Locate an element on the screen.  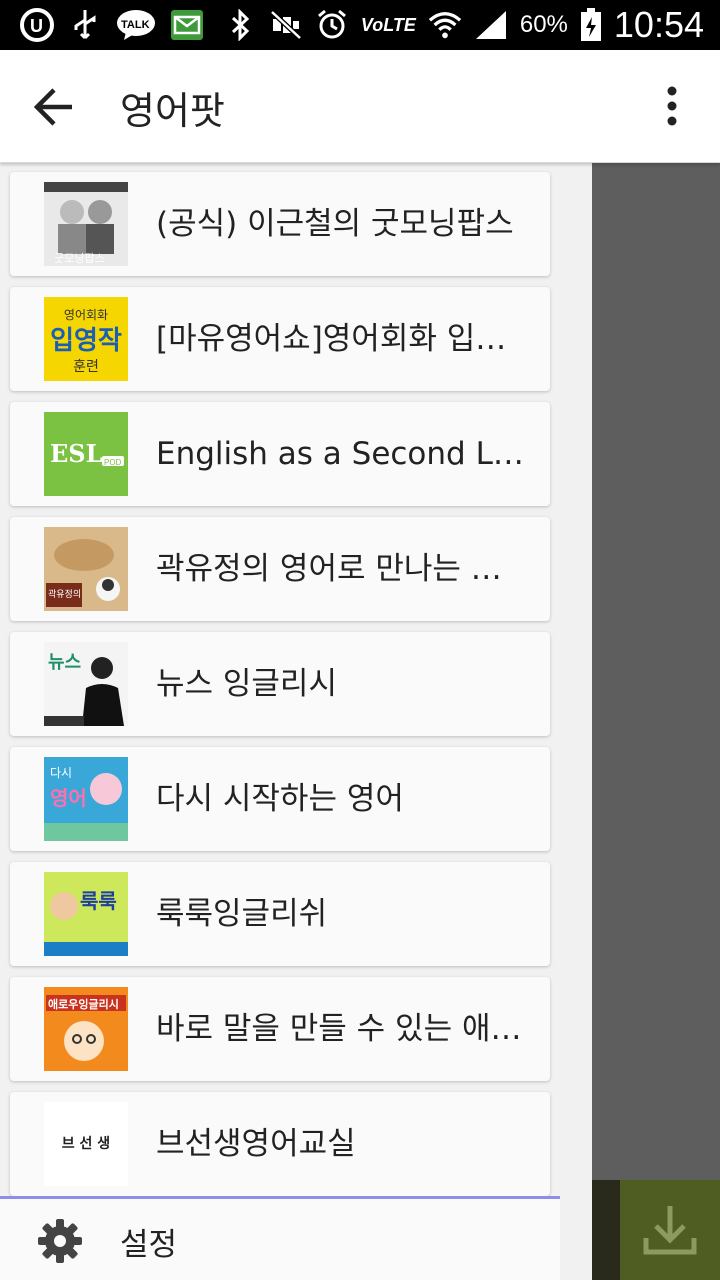
download-button is located at coordinates (670, 1230).